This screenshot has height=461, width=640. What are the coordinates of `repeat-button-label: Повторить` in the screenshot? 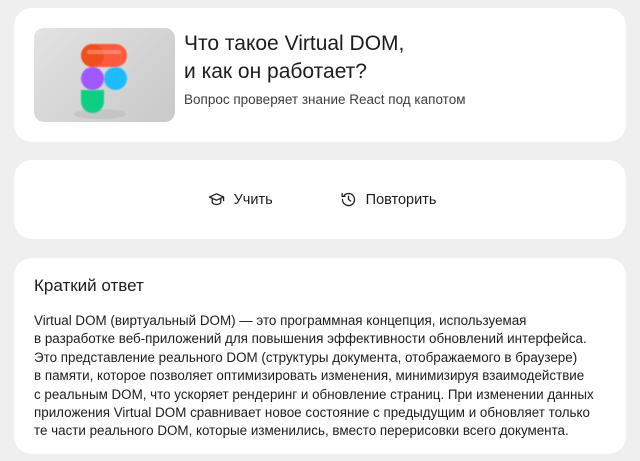 It's located at (401, 199).